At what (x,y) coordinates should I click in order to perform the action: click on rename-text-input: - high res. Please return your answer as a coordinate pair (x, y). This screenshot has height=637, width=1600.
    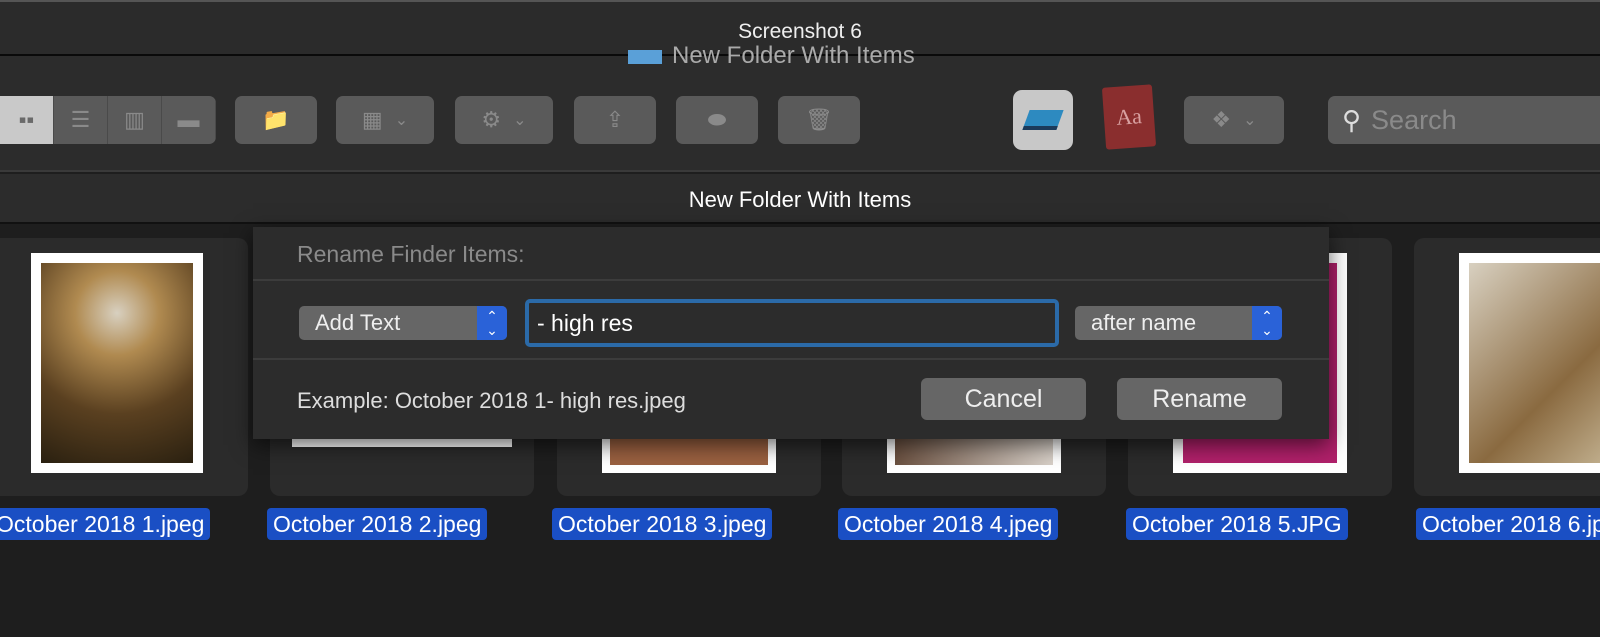
    Looking at the image, I should click on (792, 323).